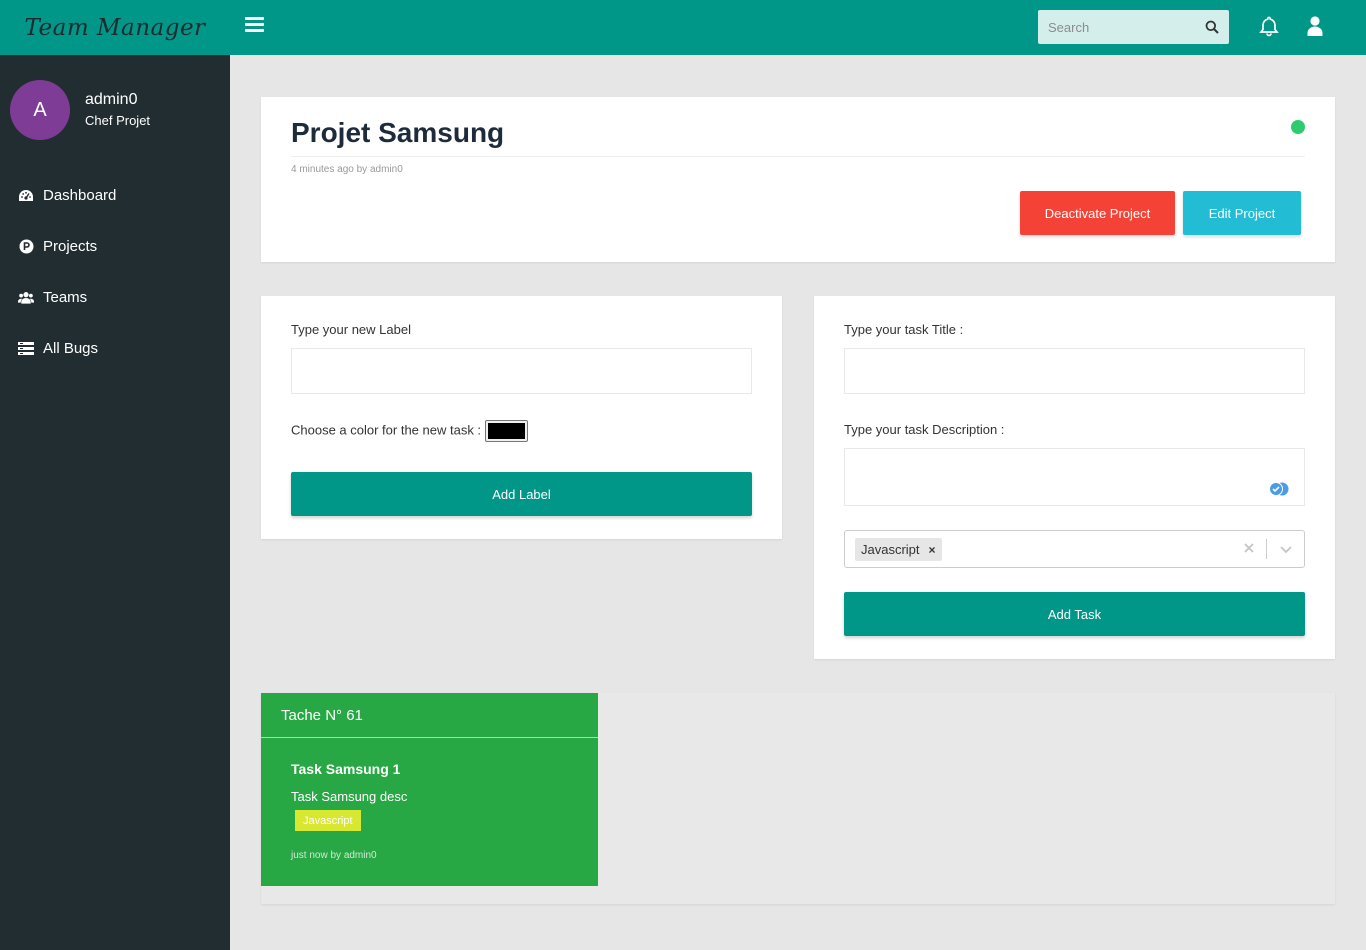 The image size is (1366, 950). What do you see at coordinates (1266, 549) in the screenshot?
I see `select-separator` at bounding box center [1266, 549].